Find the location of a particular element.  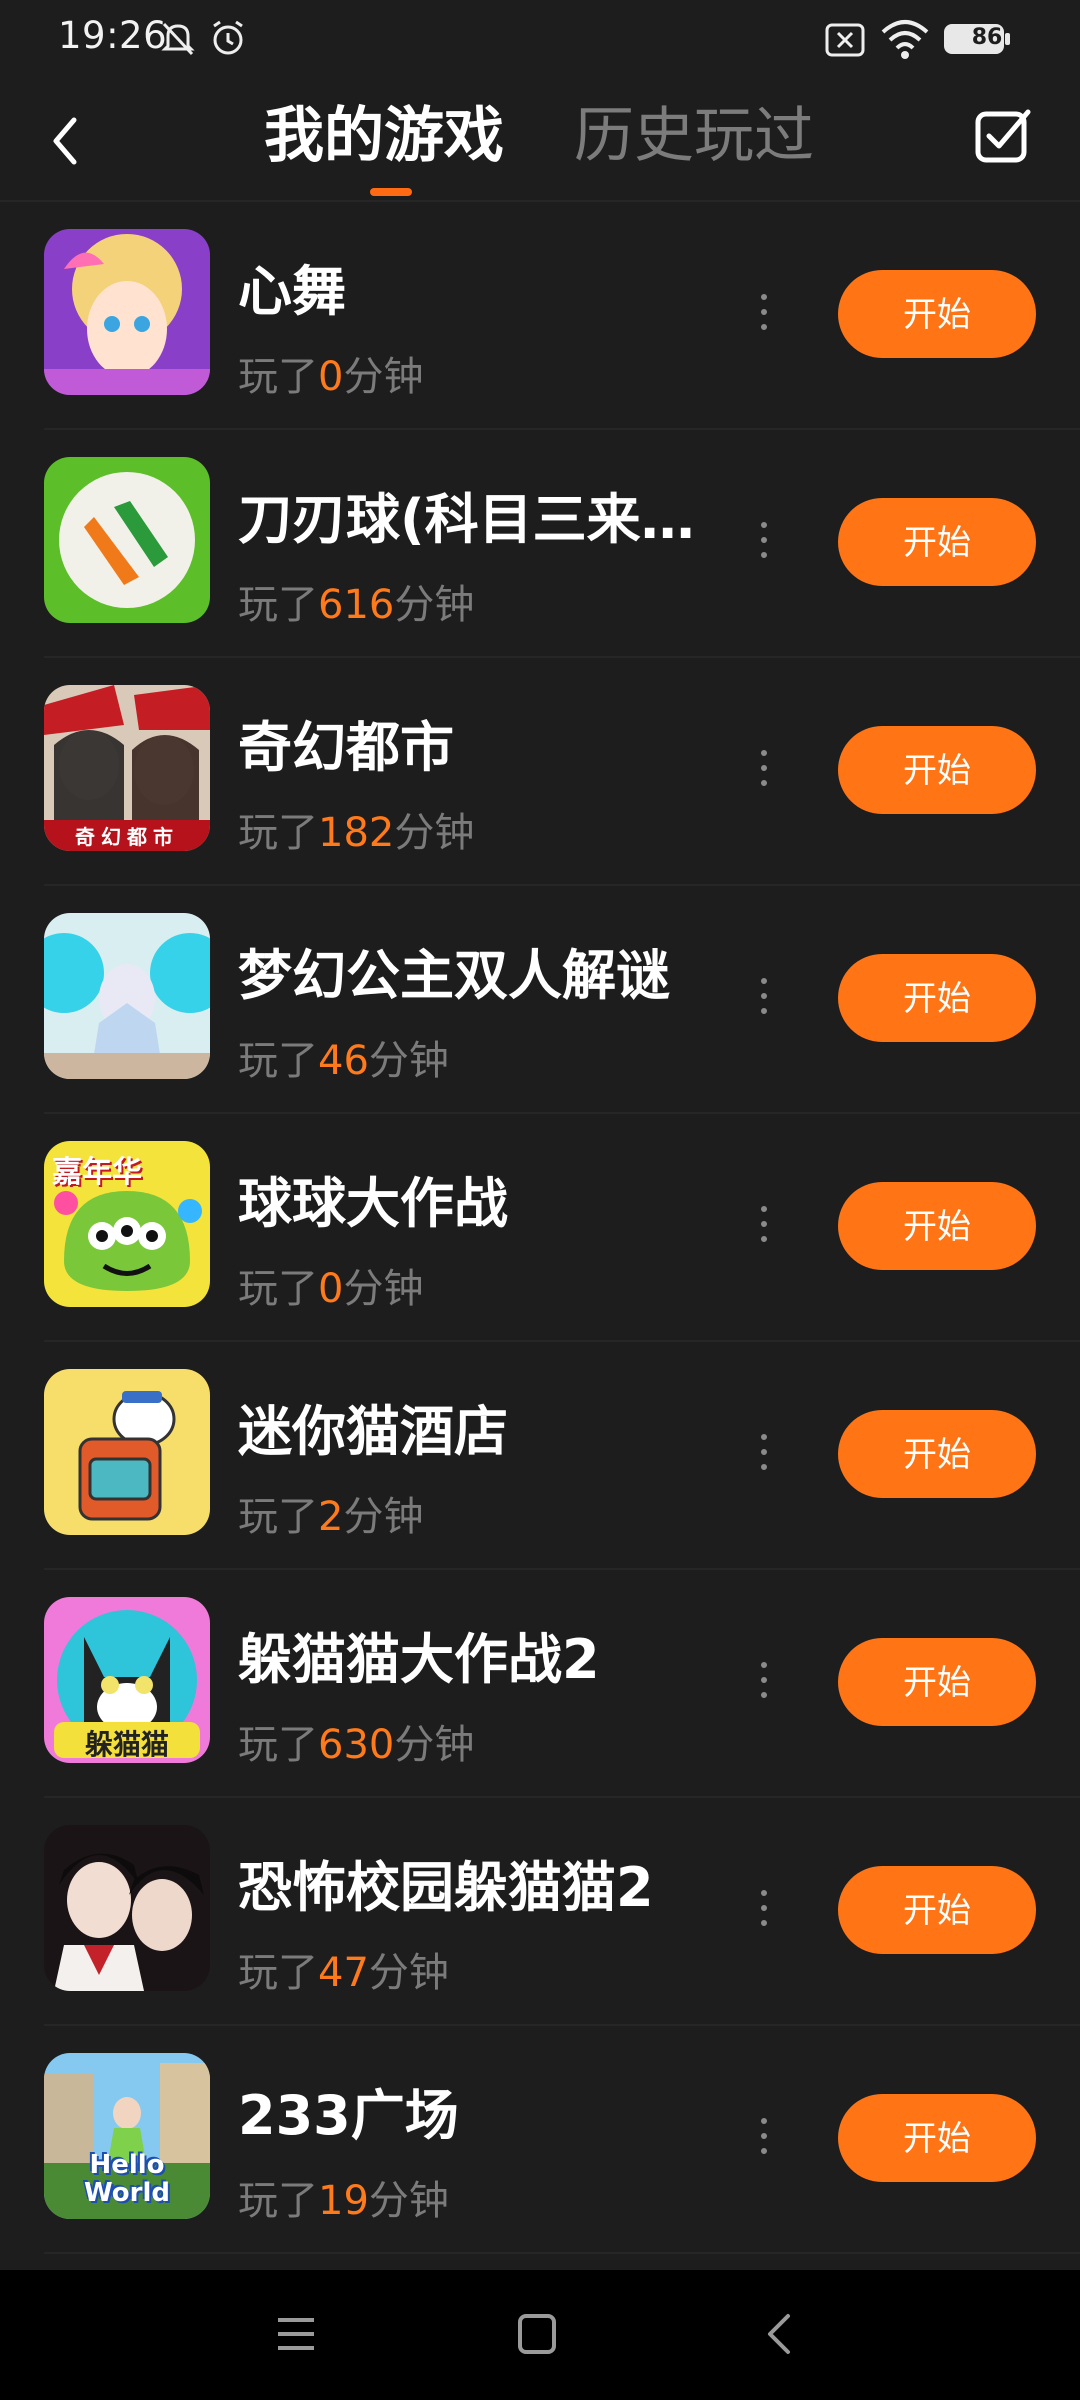

header: 我的游戏 历史玩过 is located at coordinates (540, 139).